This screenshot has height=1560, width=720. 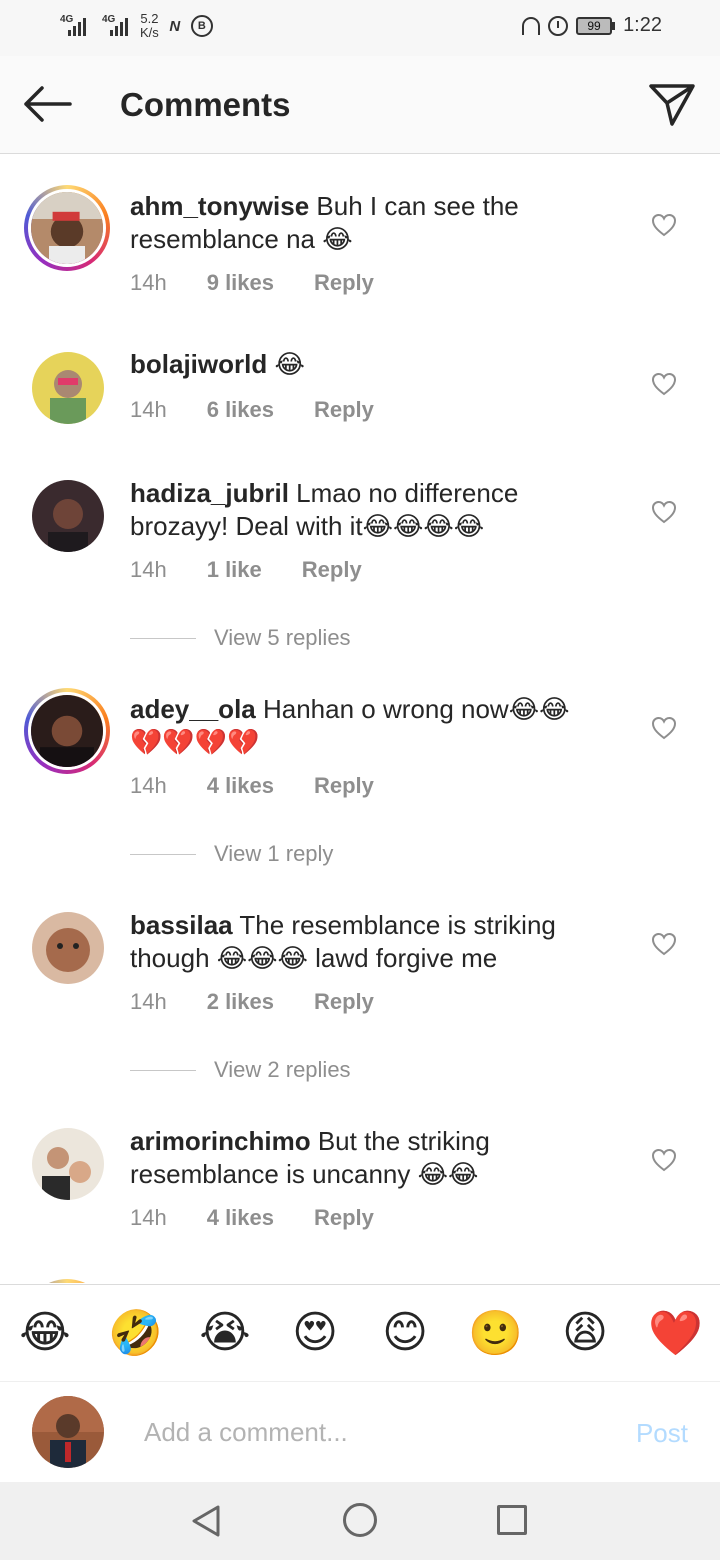 What do you see at coordinates (225, 1332) in the screenshot?
I see `emoji-sob-button: 😭` at bounding box center [225, 1332].